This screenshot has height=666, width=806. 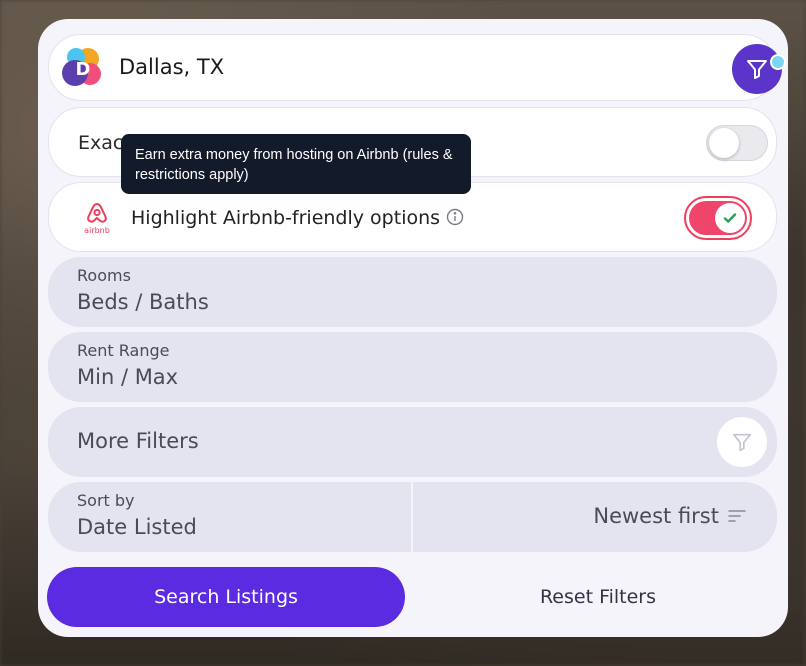 I want to click on sort-lines-icon, so click(x=737, y=516).